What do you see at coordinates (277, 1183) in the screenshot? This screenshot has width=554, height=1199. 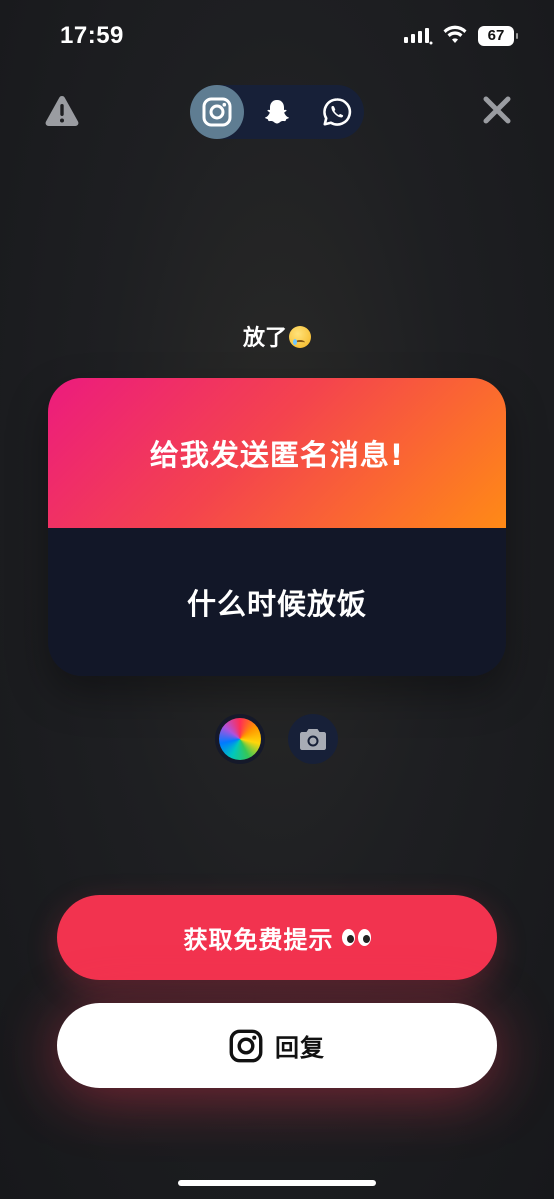 I see `home-indicator` at bounding box center [277, 1183].